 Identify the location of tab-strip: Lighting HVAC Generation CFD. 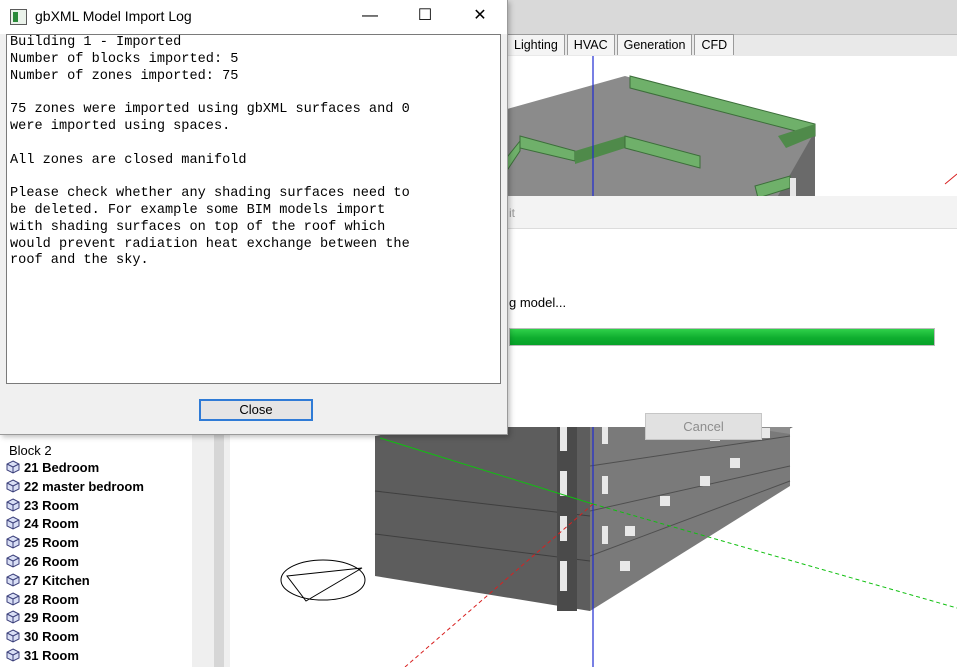
(621, 45).